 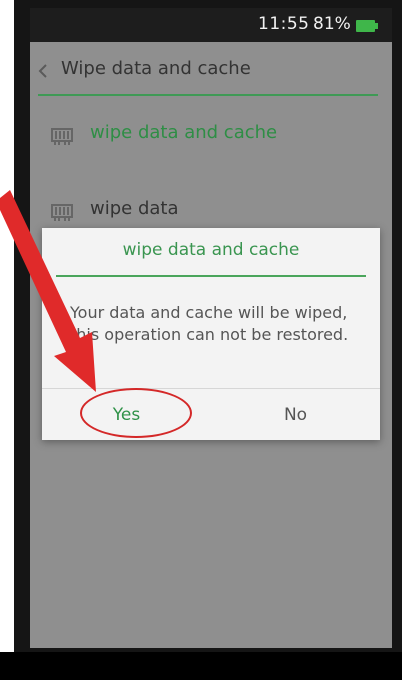 What do you see at coordinates (156, 68) in the screenshot?
I see `page-title: Wipe data and cache` at bounding box center [156, 68].